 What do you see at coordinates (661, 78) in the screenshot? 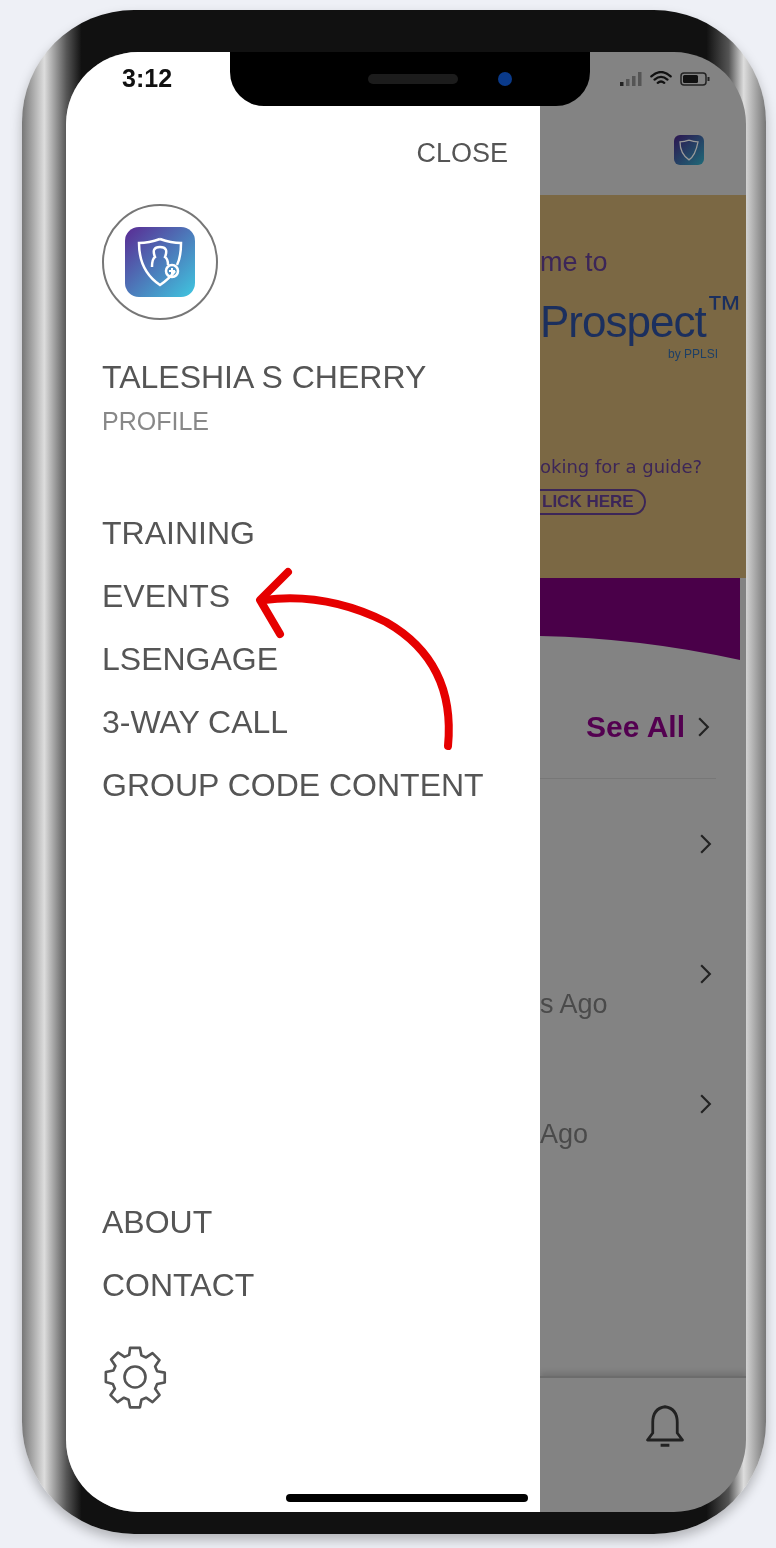
I see `wifi-icon` at bounding box center [661, 78].